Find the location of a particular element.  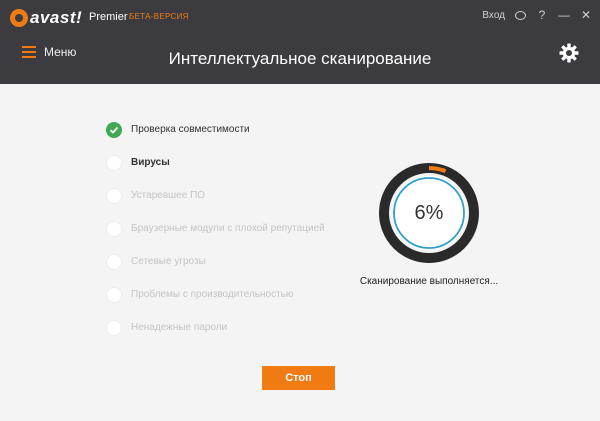

product-name: Premier is located at coordinates (108, 17).